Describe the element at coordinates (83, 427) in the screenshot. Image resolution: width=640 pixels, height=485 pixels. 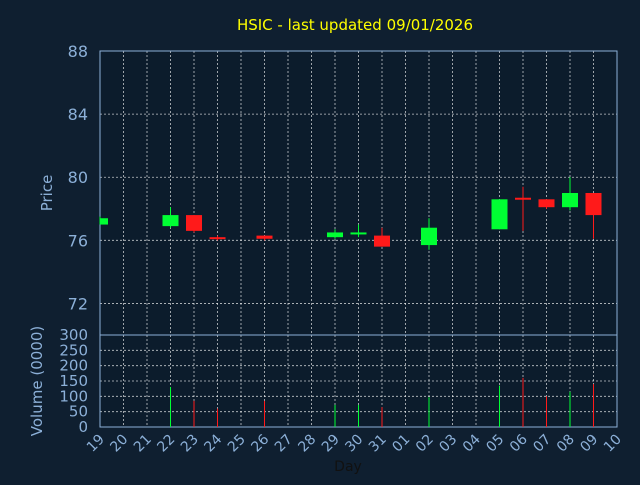
I see `volume-tick-label: 0` at that location.